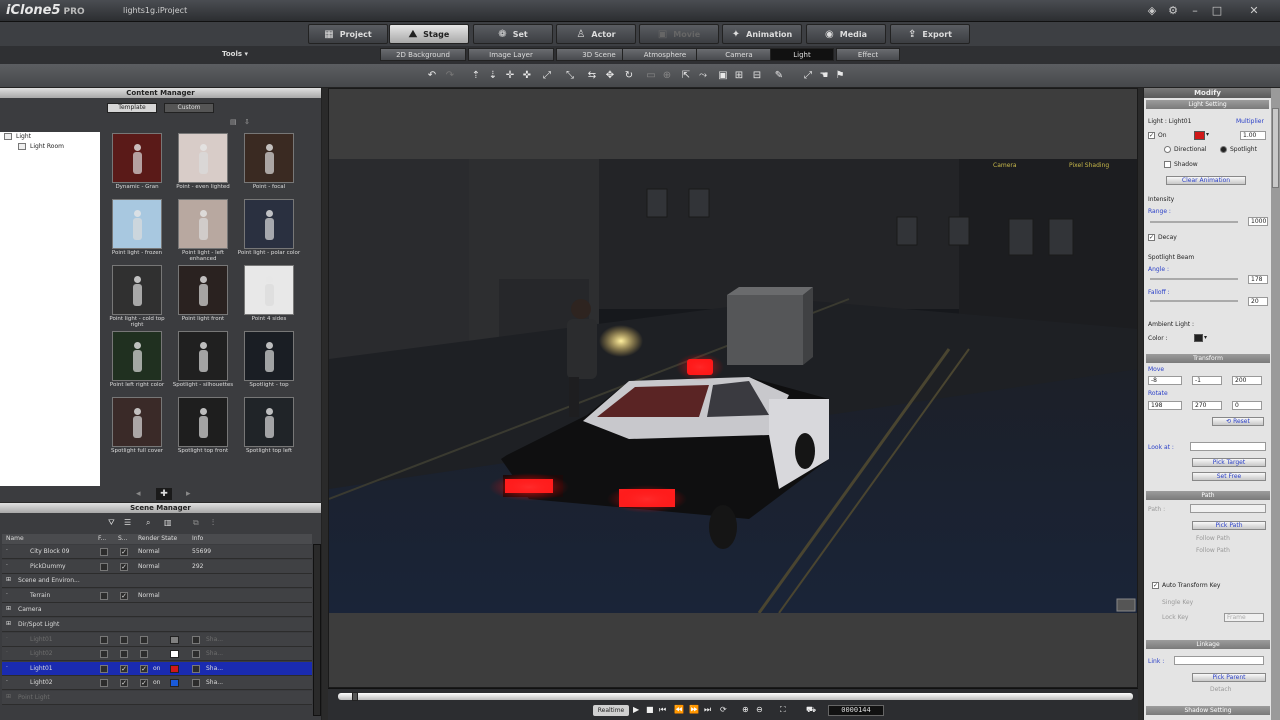 The image size is (1280, 720). What do you see at coordinates (1229, 476) in the screenshot?
I see `set-free-button: Set Free` at bounding box center [1229, 476].